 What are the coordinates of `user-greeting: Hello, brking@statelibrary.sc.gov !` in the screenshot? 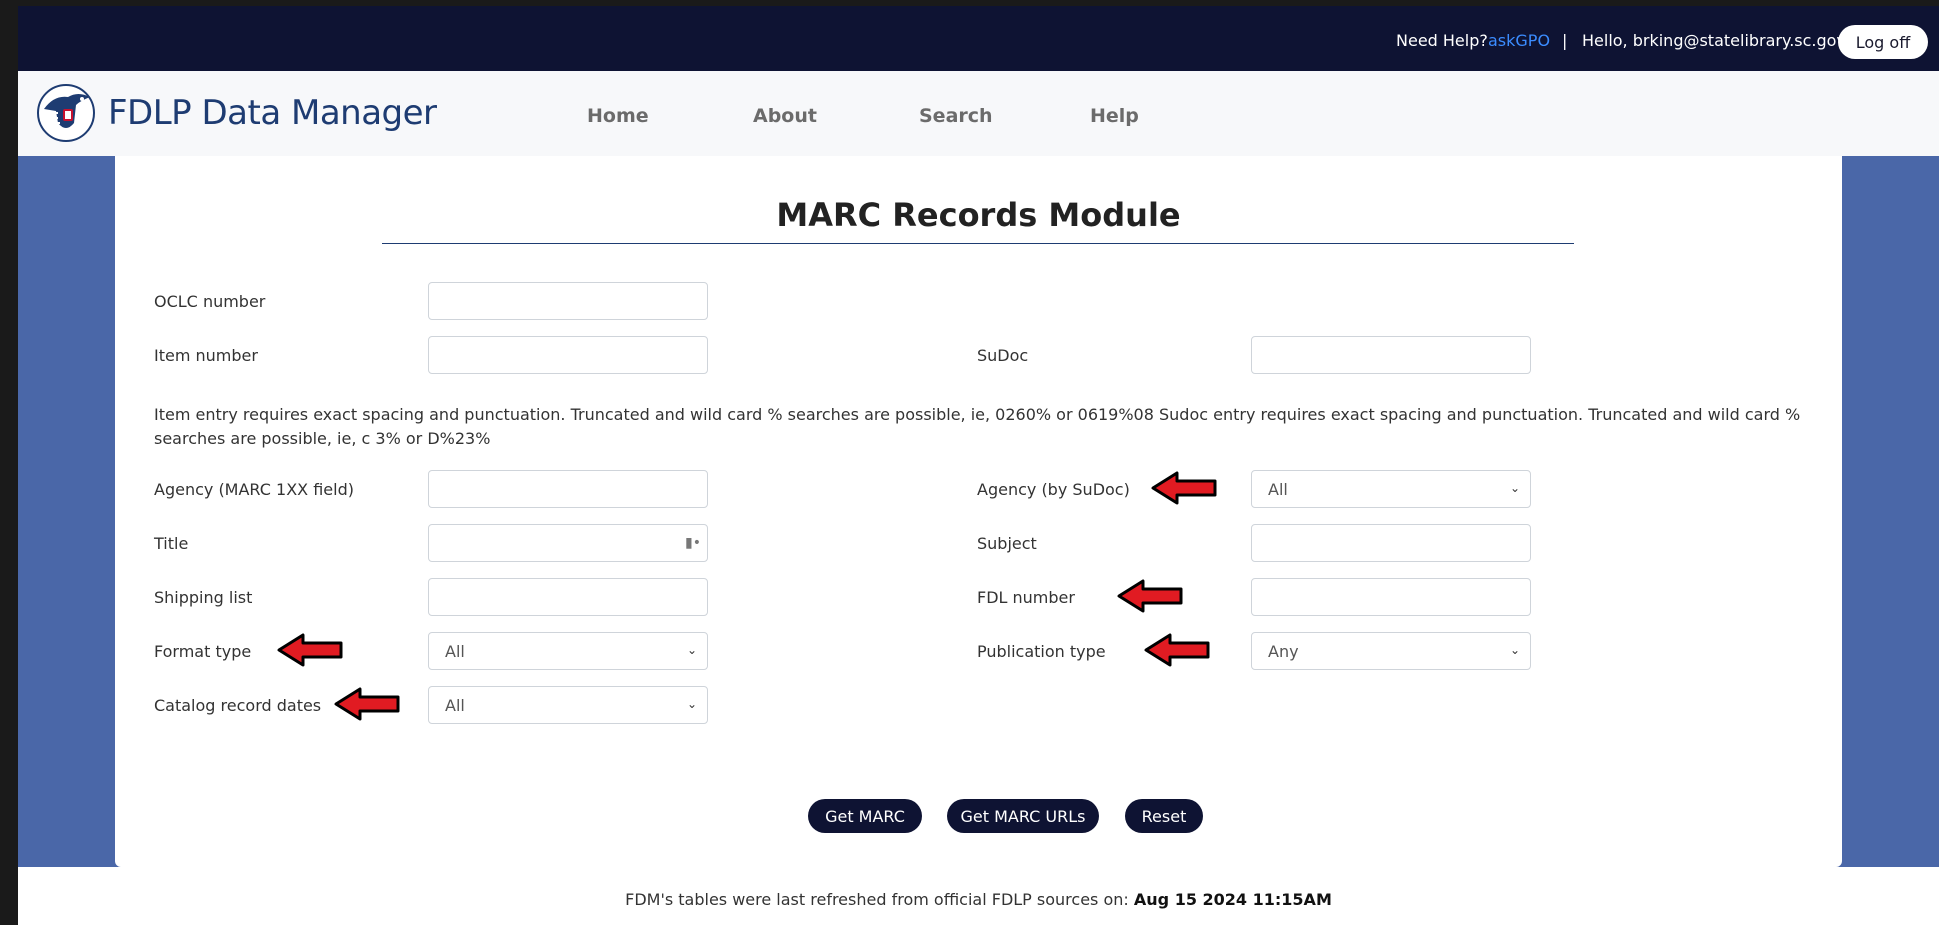 It's located at (1720, 40).